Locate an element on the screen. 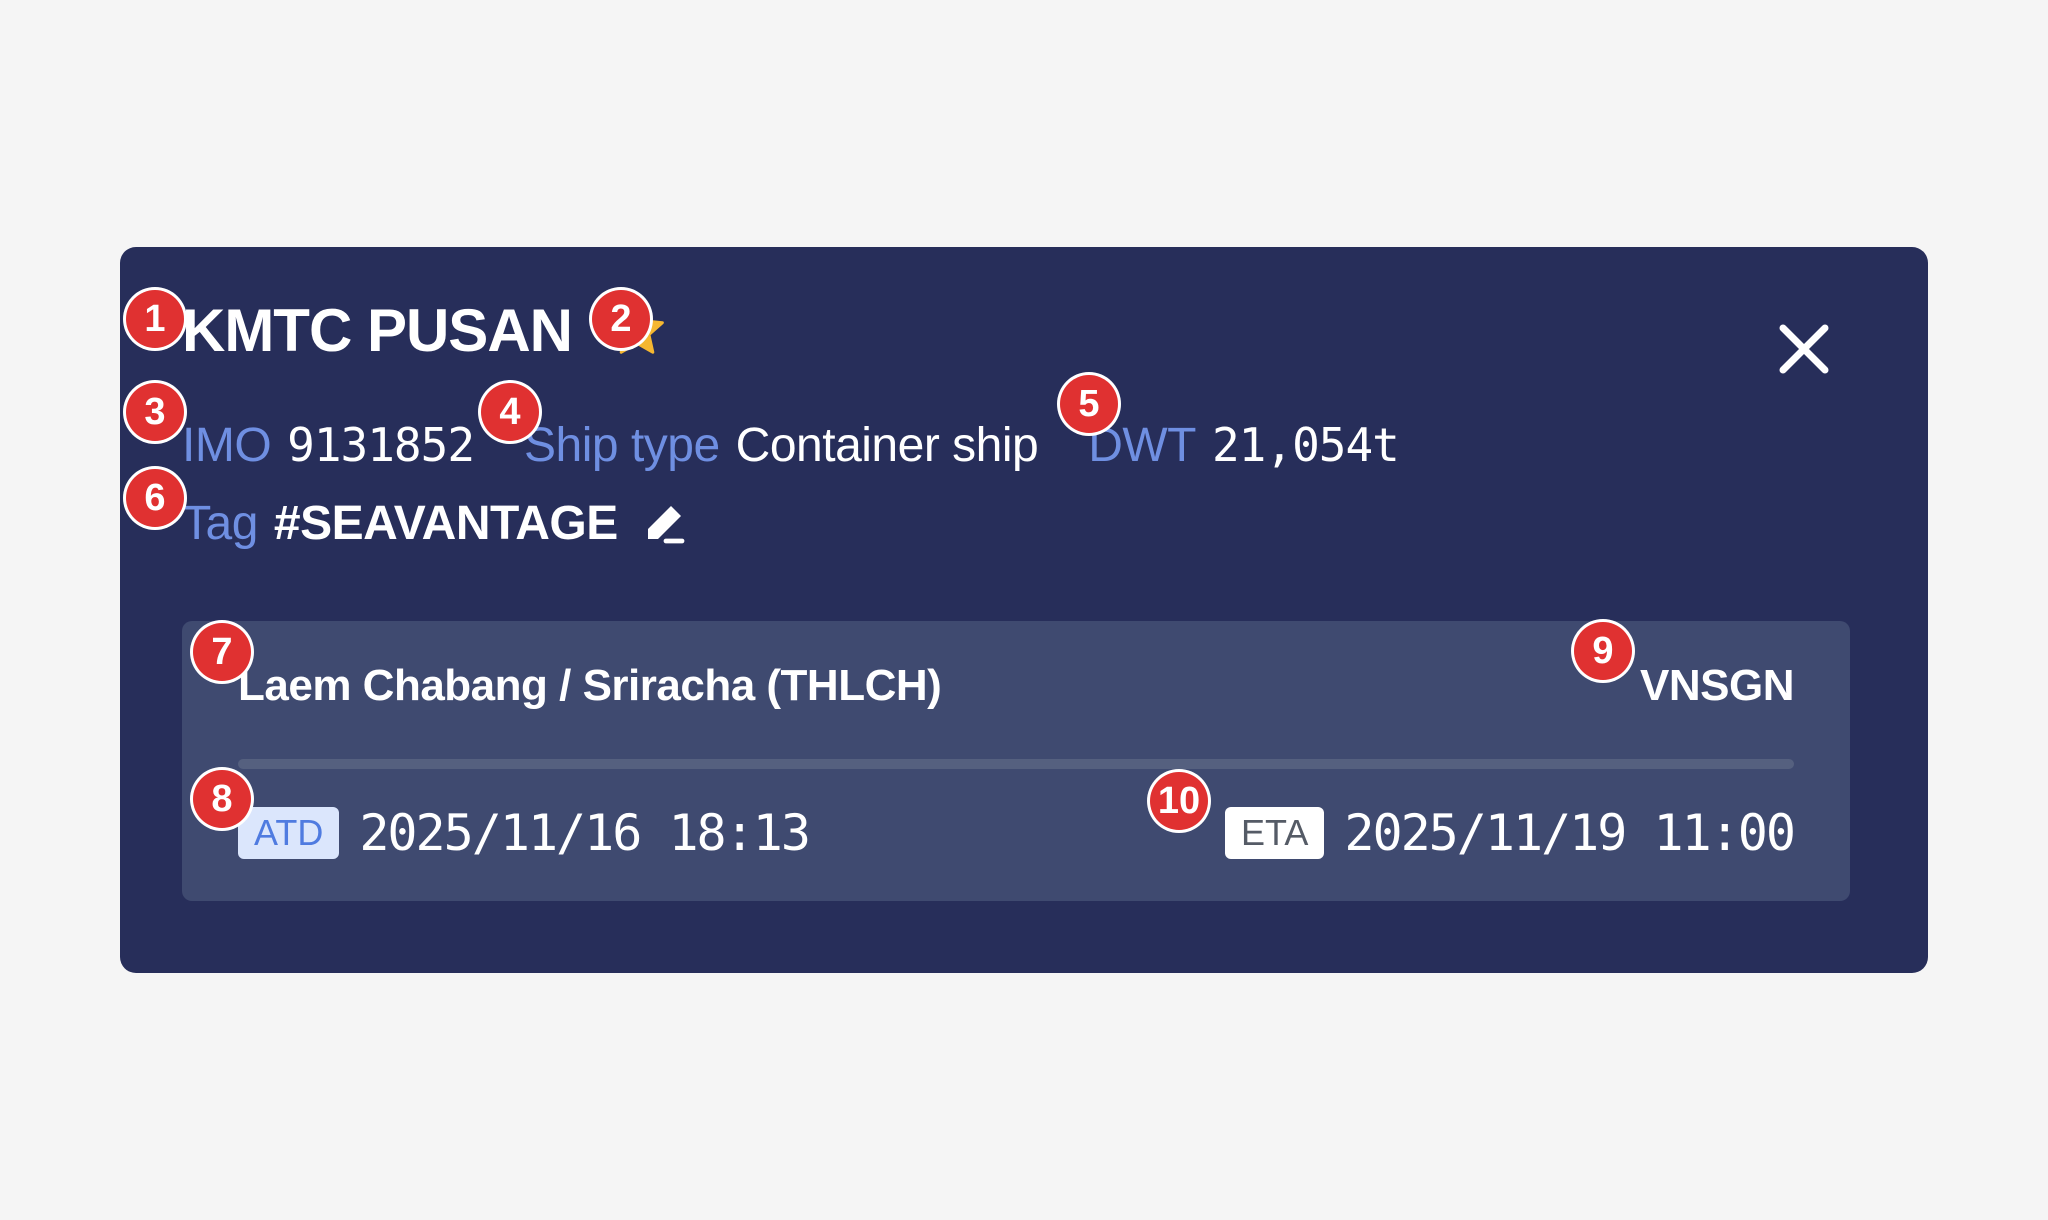  pencil-icon is located at coordinates (664, 523).